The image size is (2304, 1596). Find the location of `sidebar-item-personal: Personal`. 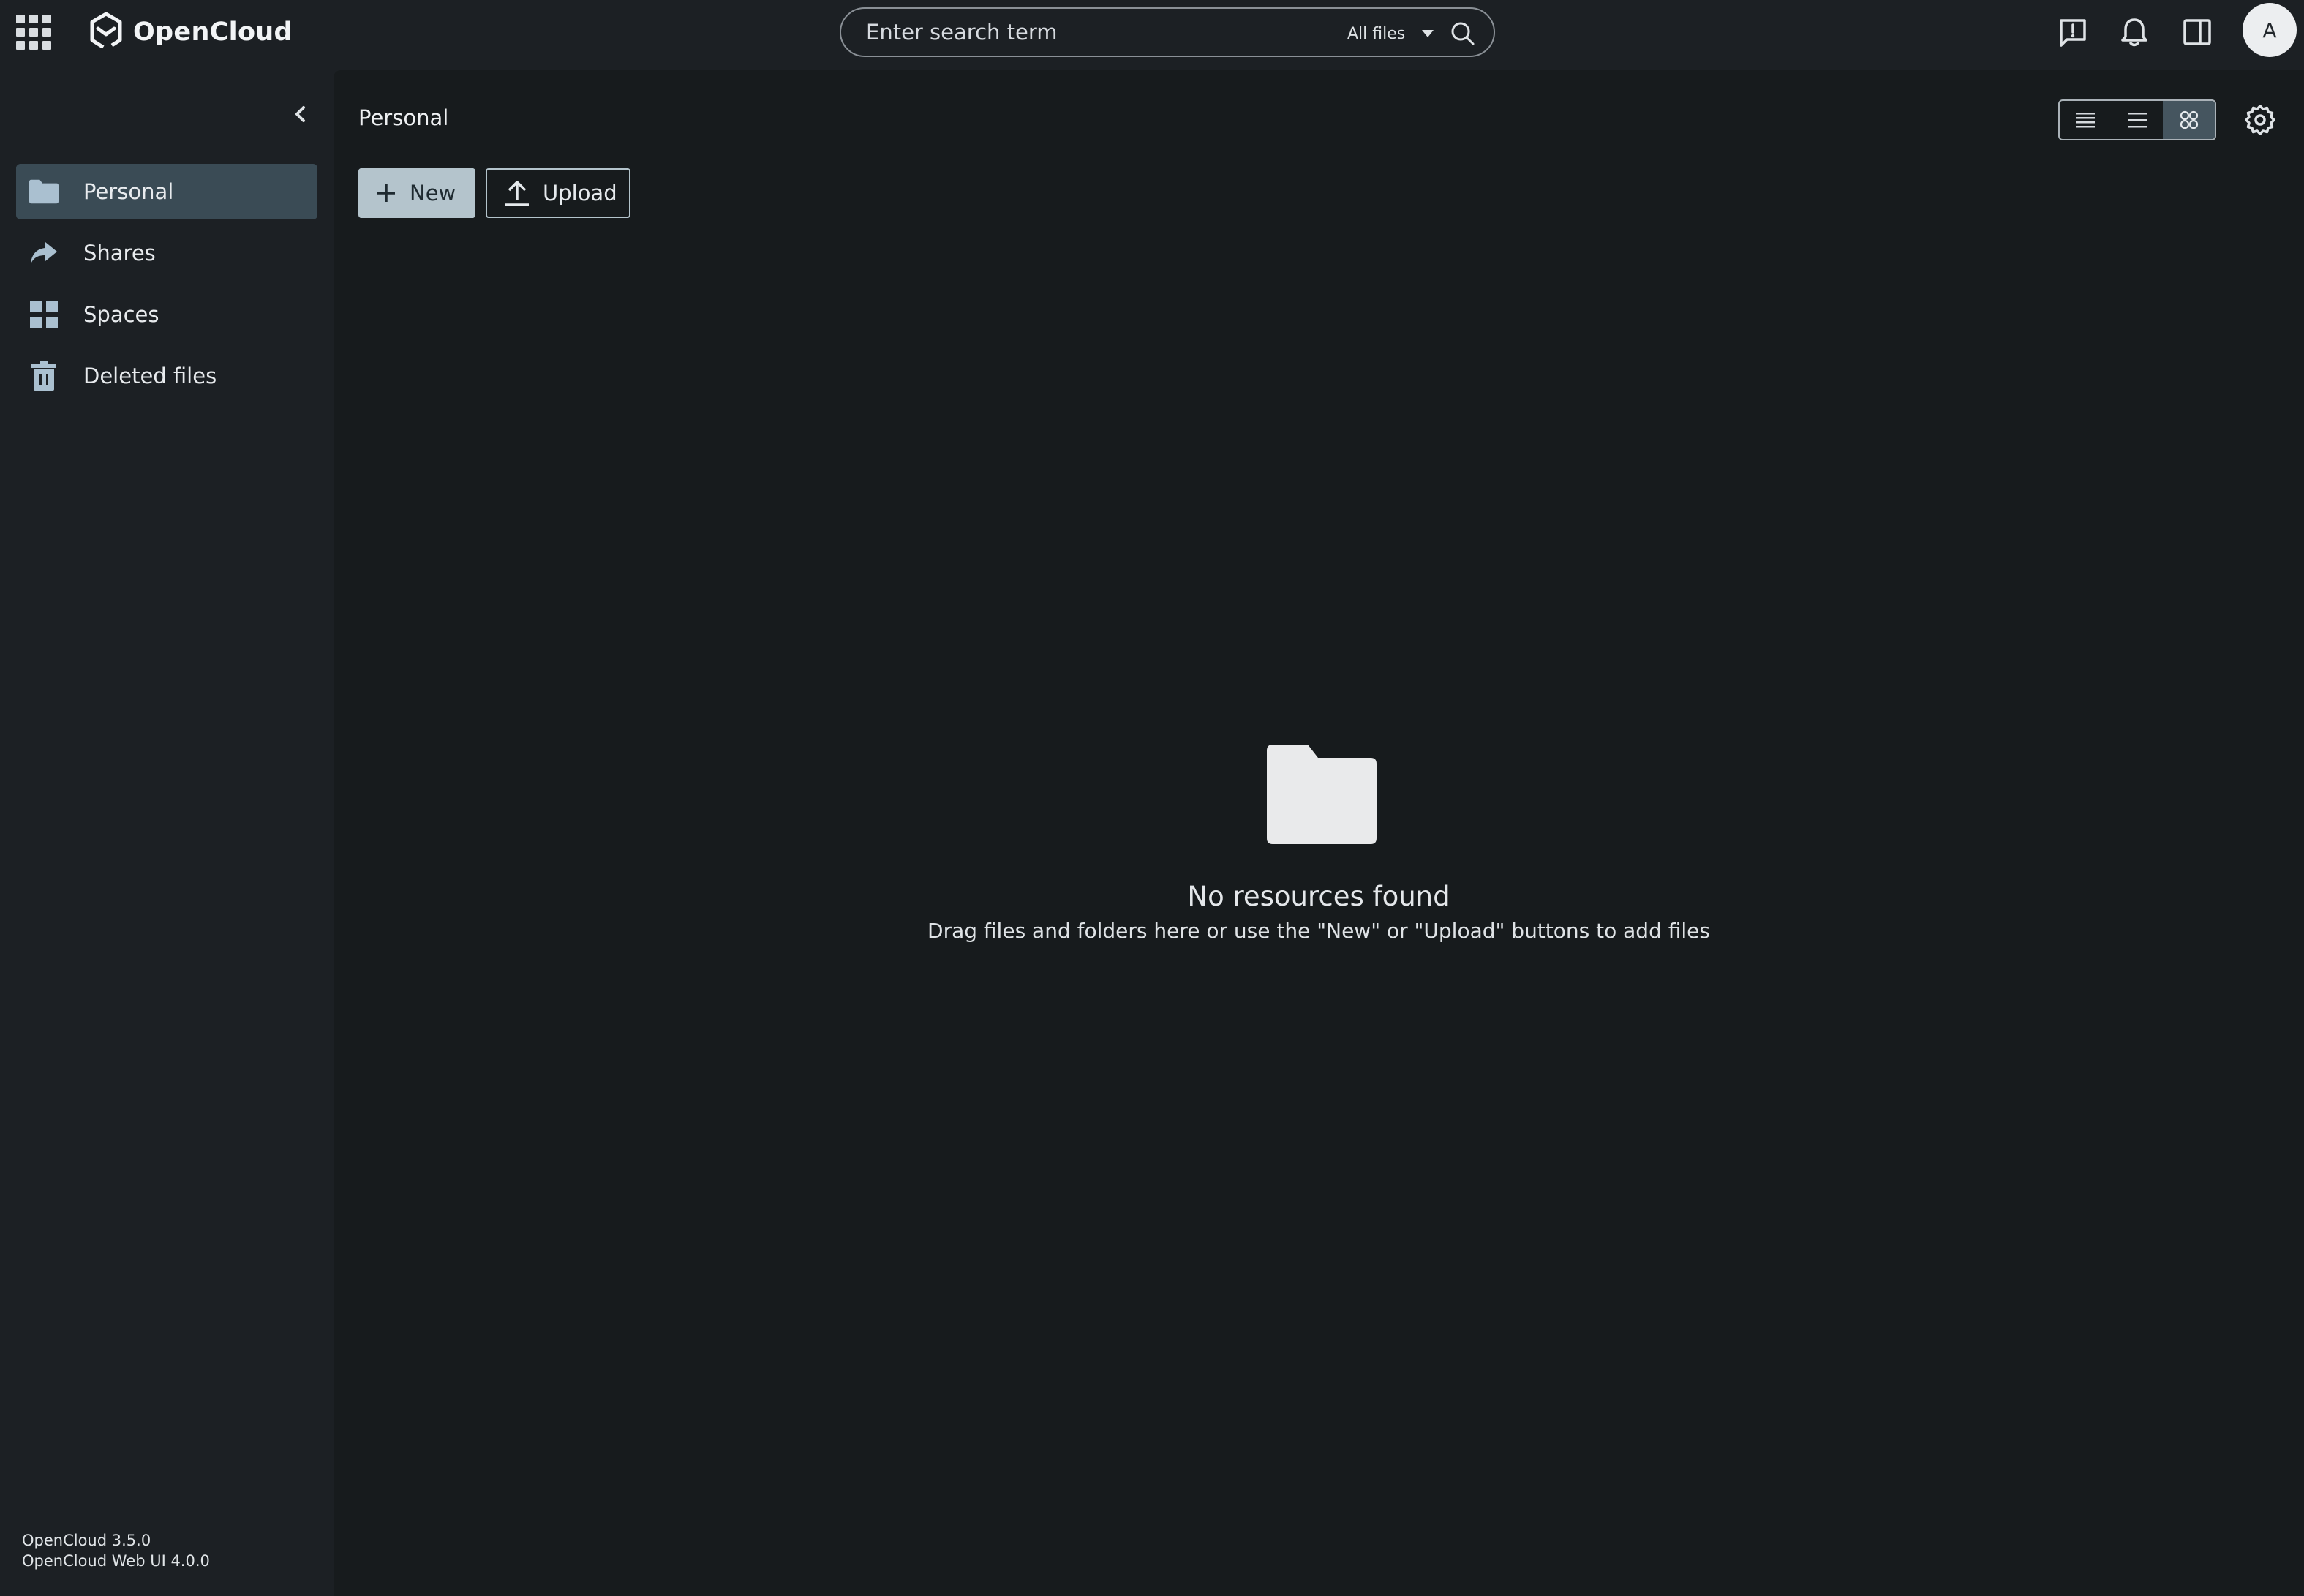

sidebar-item-personal: Personal is located at coordinates (166, 191).